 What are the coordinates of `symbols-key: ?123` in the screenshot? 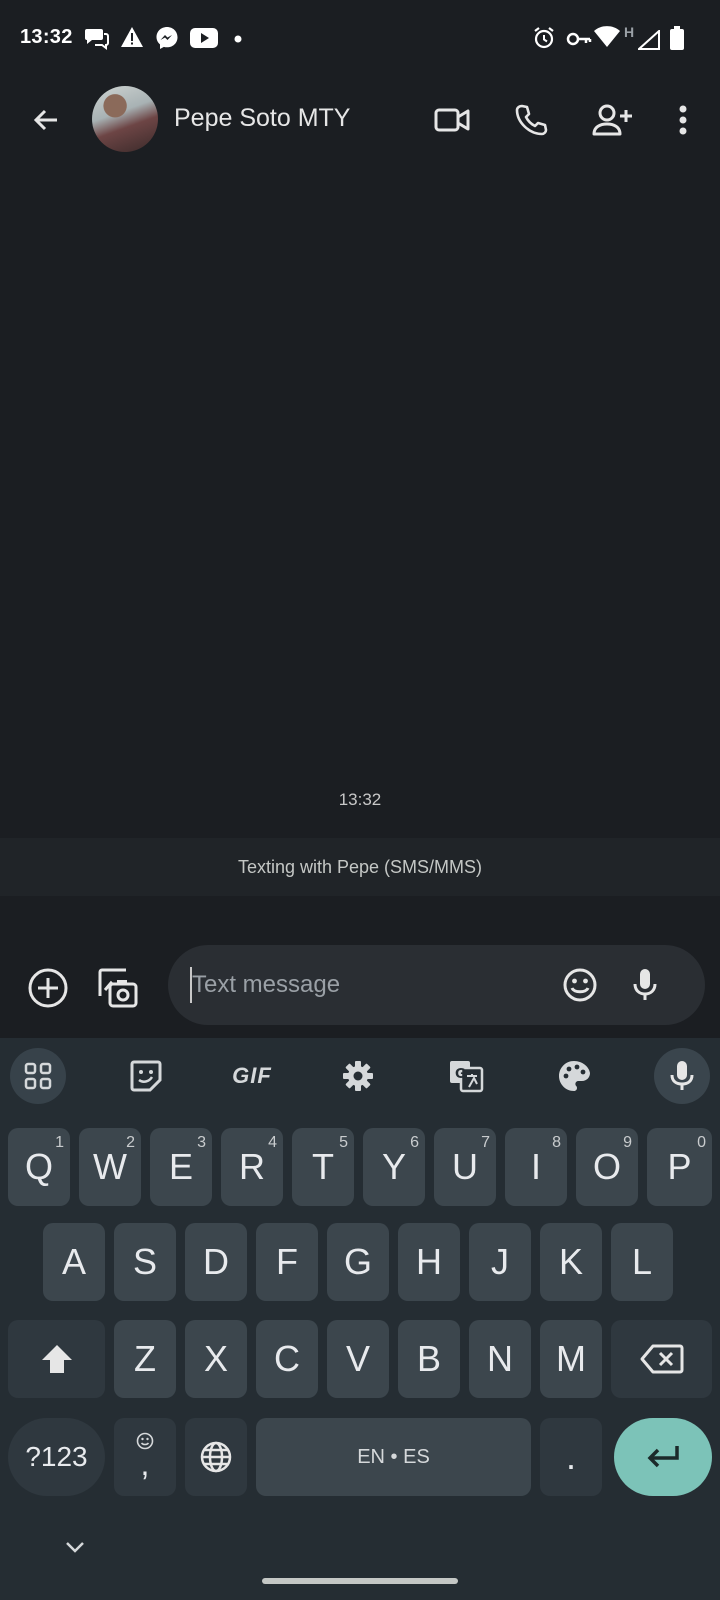 It's located at (56, 1457).